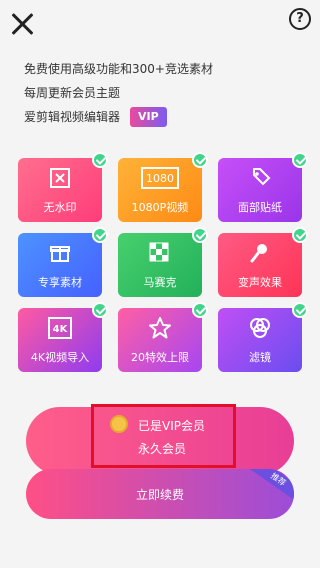 This screenshot has width=320, height=568. What do you see at coordinates (72, 93) in the screenshot?
I see `intro-line-2: 每周更新会员主题` at bounding box center [72, 93].